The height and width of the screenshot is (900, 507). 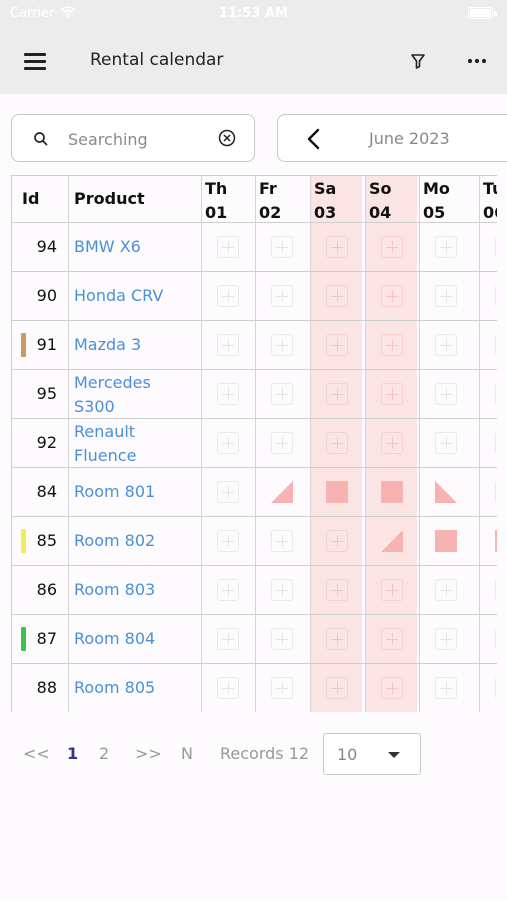 What do you see at coordinates (143, 139) in the screenshot?
I see `search-input` at bounding box center [143, 139].